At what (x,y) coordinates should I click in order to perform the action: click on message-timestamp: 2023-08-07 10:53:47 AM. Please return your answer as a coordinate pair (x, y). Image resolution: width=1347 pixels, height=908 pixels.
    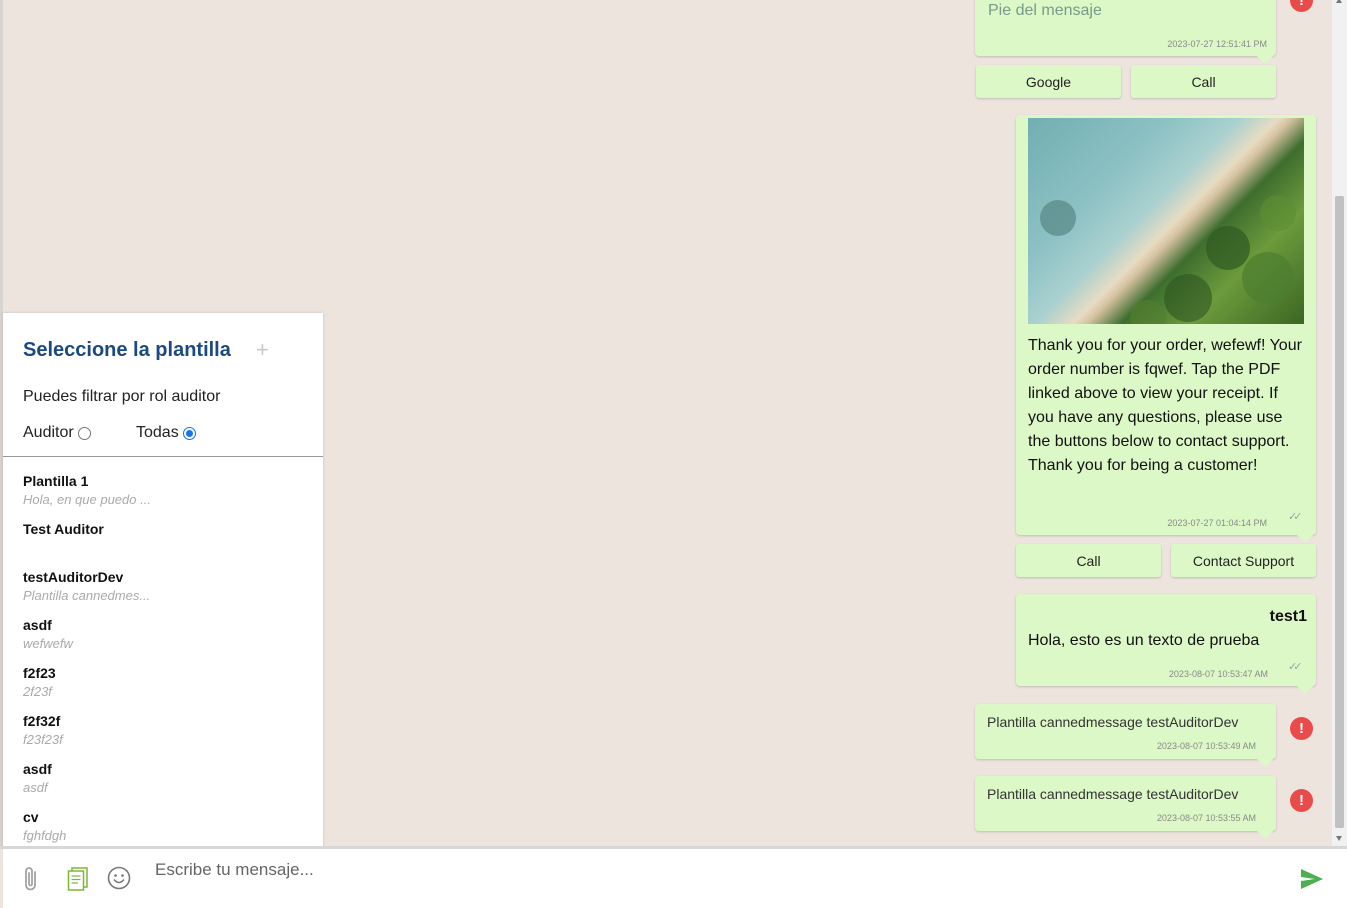
    Looking at the image, I should click on (1218, 674).